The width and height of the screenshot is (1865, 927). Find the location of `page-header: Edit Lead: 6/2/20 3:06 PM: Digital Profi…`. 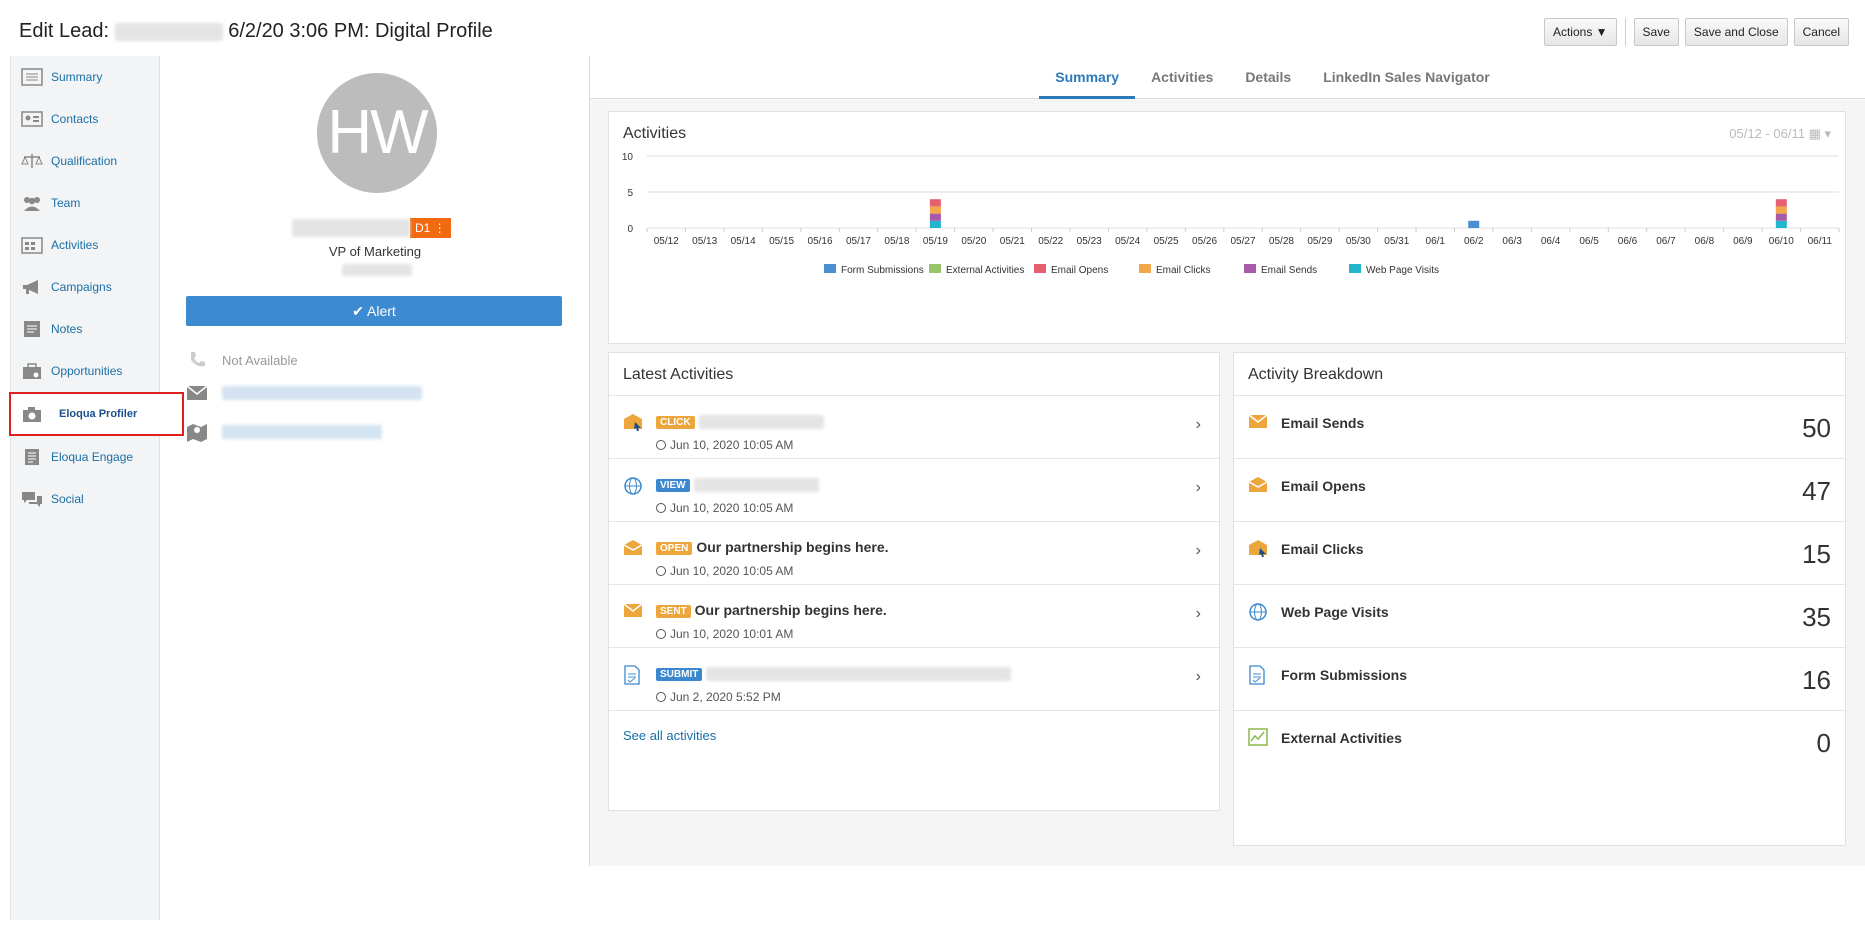

page-header: Edit Lead: 6/2/20 3:06 PM: Digital Profi… is located at coordinates (932, 28).